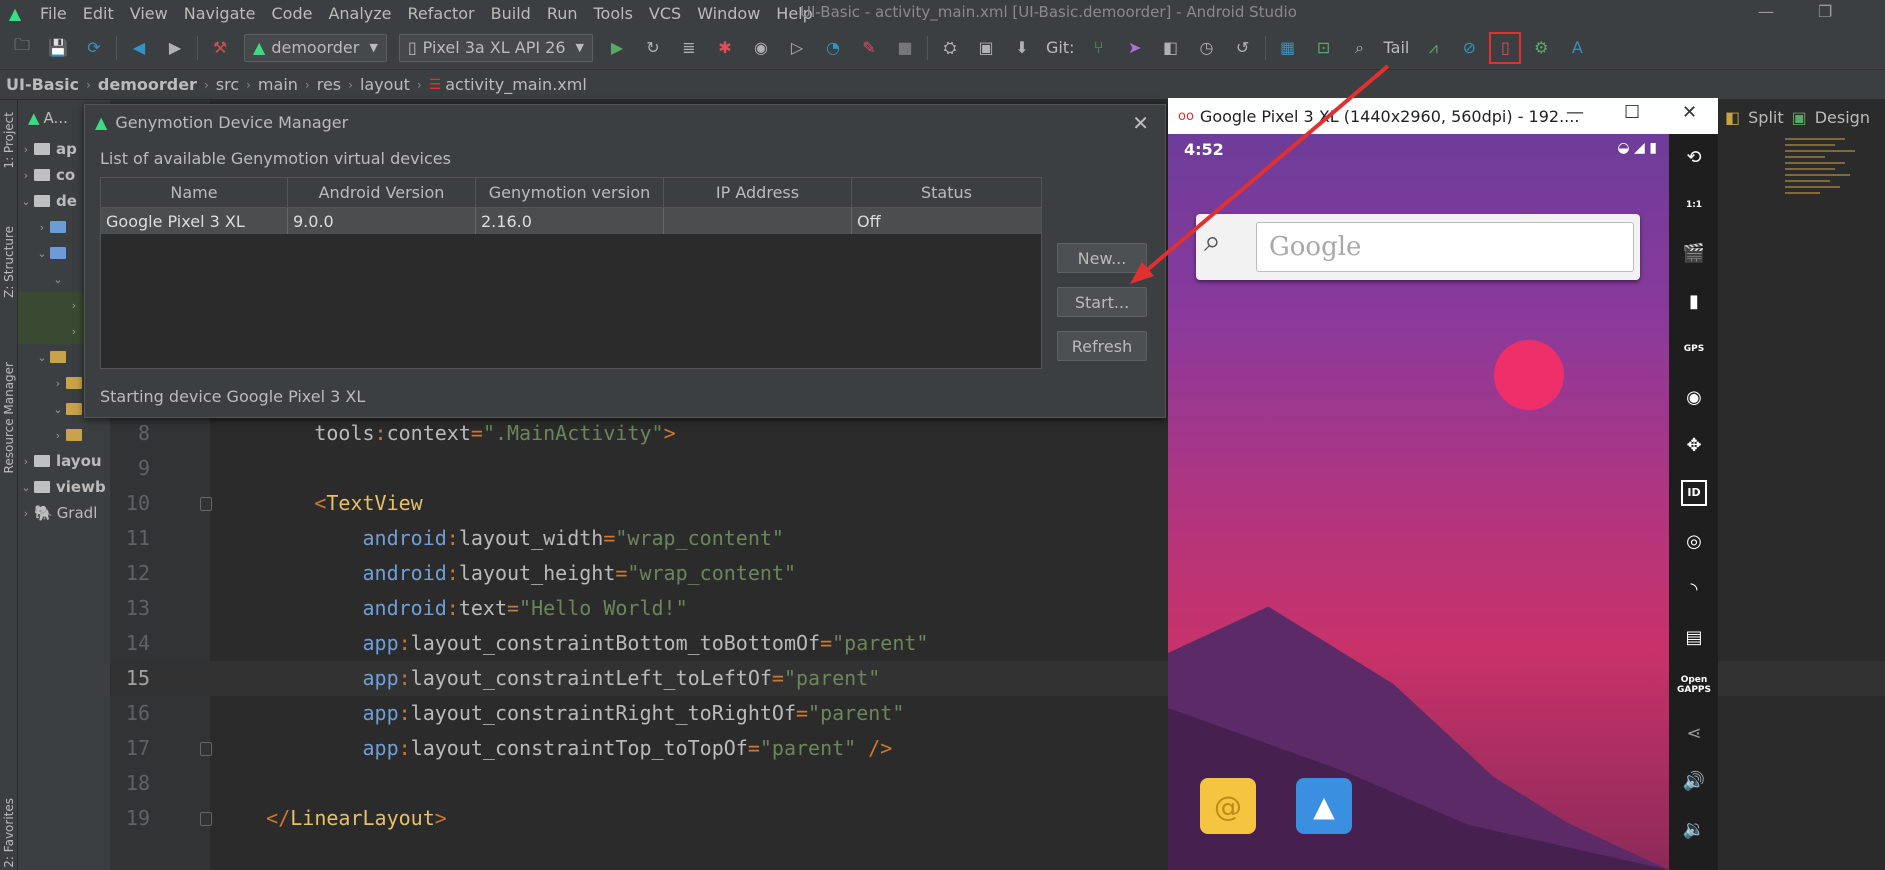  I want to click on device-combo: ▯ Pixel 3a XL API 26 ▼, so click(495, 47).